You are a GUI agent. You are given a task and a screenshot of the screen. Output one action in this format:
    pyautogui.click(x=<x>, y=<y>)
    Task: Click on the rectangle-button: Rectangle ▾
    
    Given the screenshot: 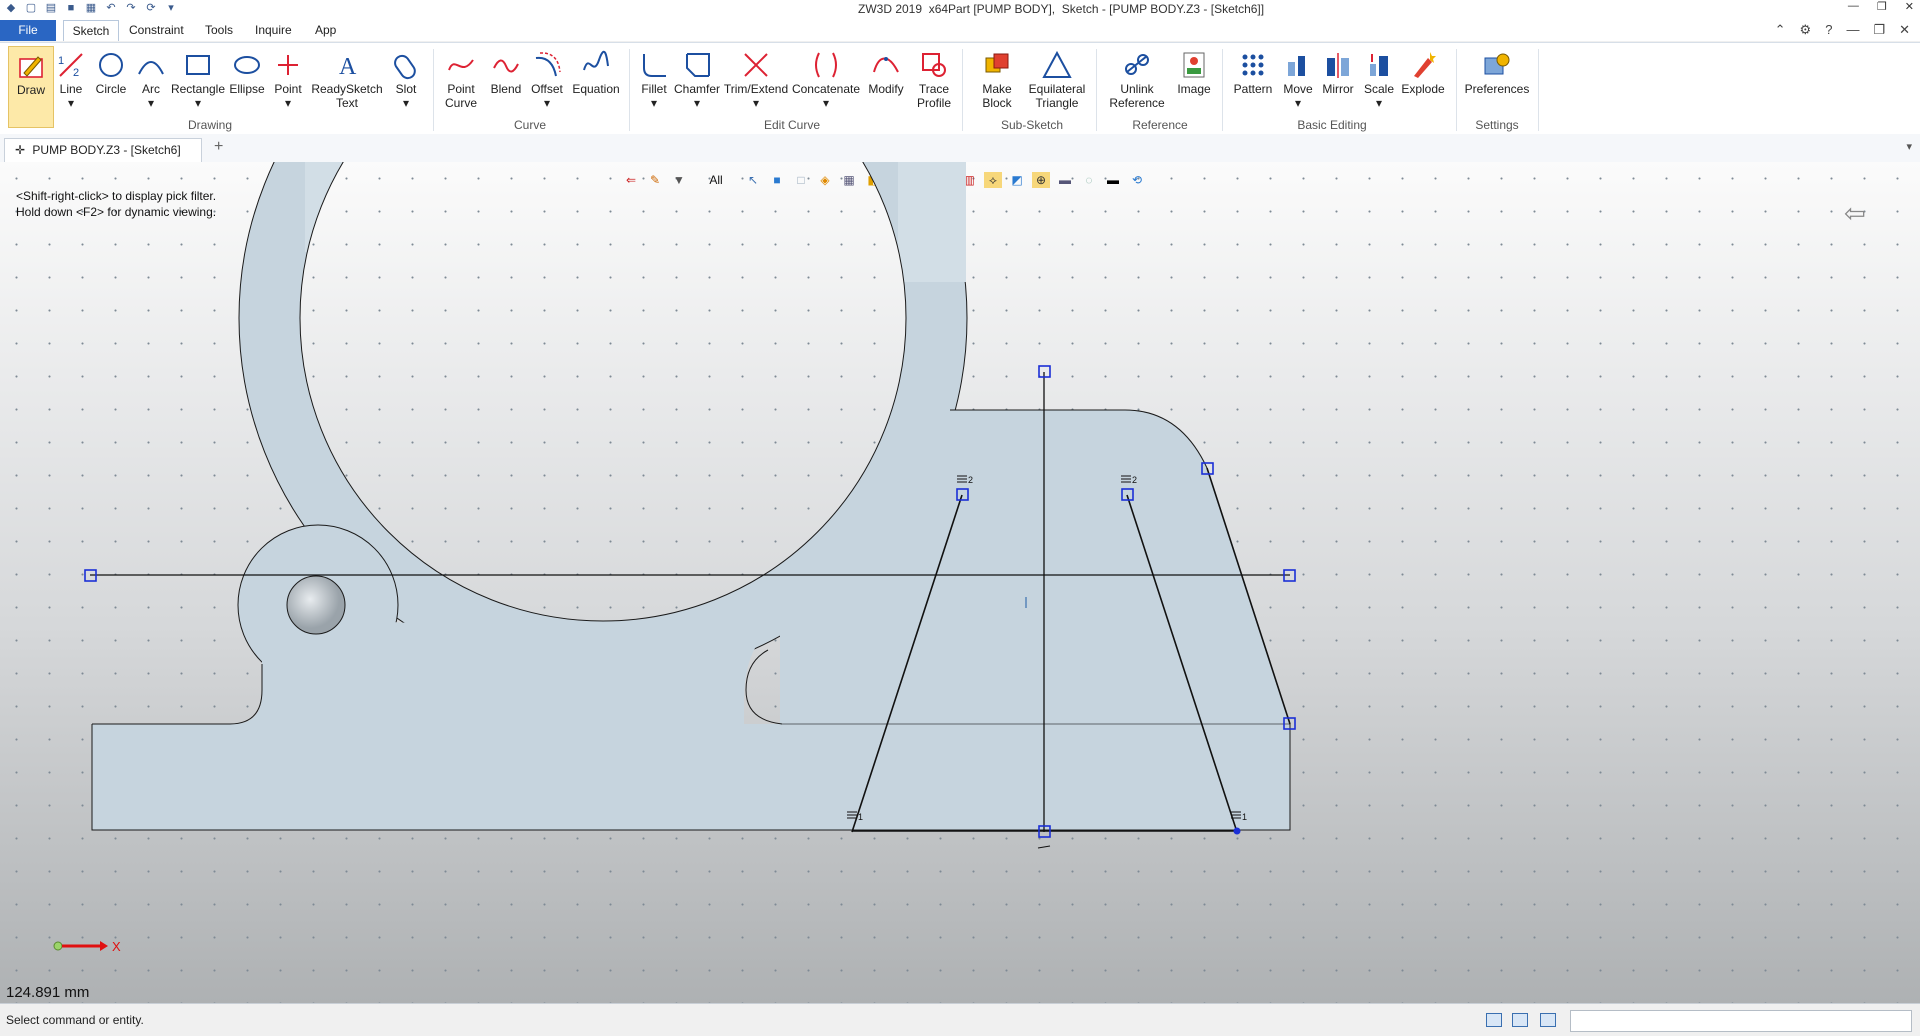 What is the action you would take?
    pyautogui.click(x=198, y=86)
    